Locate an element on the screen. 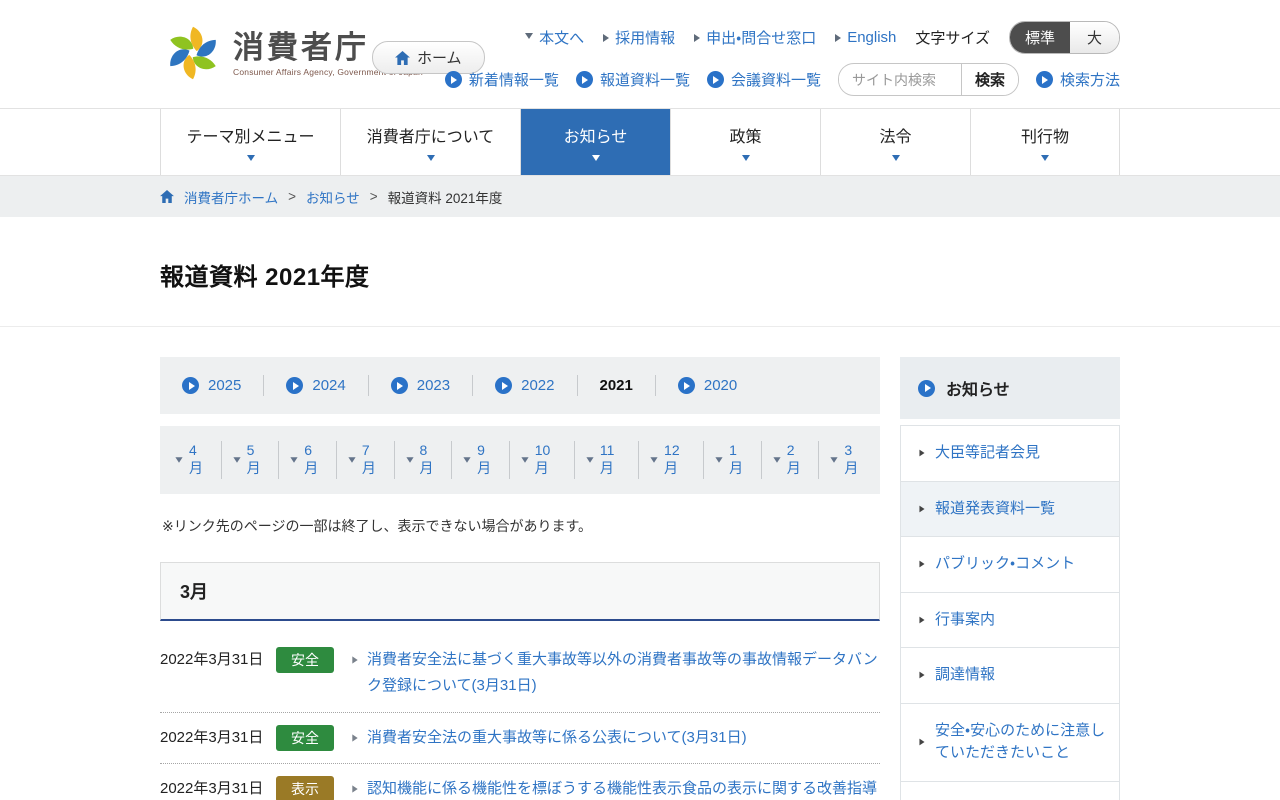 The width and height of the screenshot is (1280, 800). sidebar-item: 新着情報一覧 is located at coordinates (1010, 790).